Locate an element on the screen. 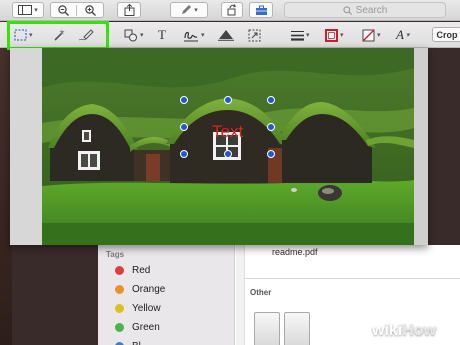  adjust-color-icon is located at coordinates (226, 35).